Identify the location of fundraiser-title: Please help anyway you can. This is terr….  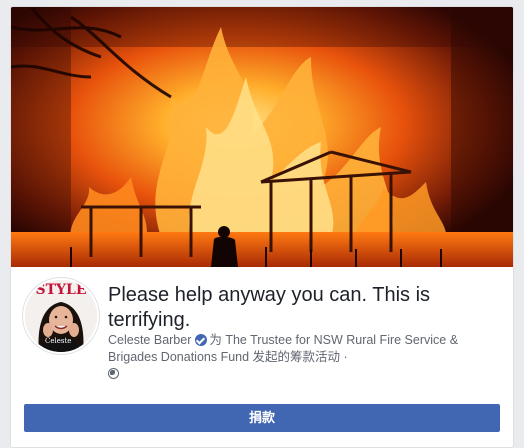
(269, 307).